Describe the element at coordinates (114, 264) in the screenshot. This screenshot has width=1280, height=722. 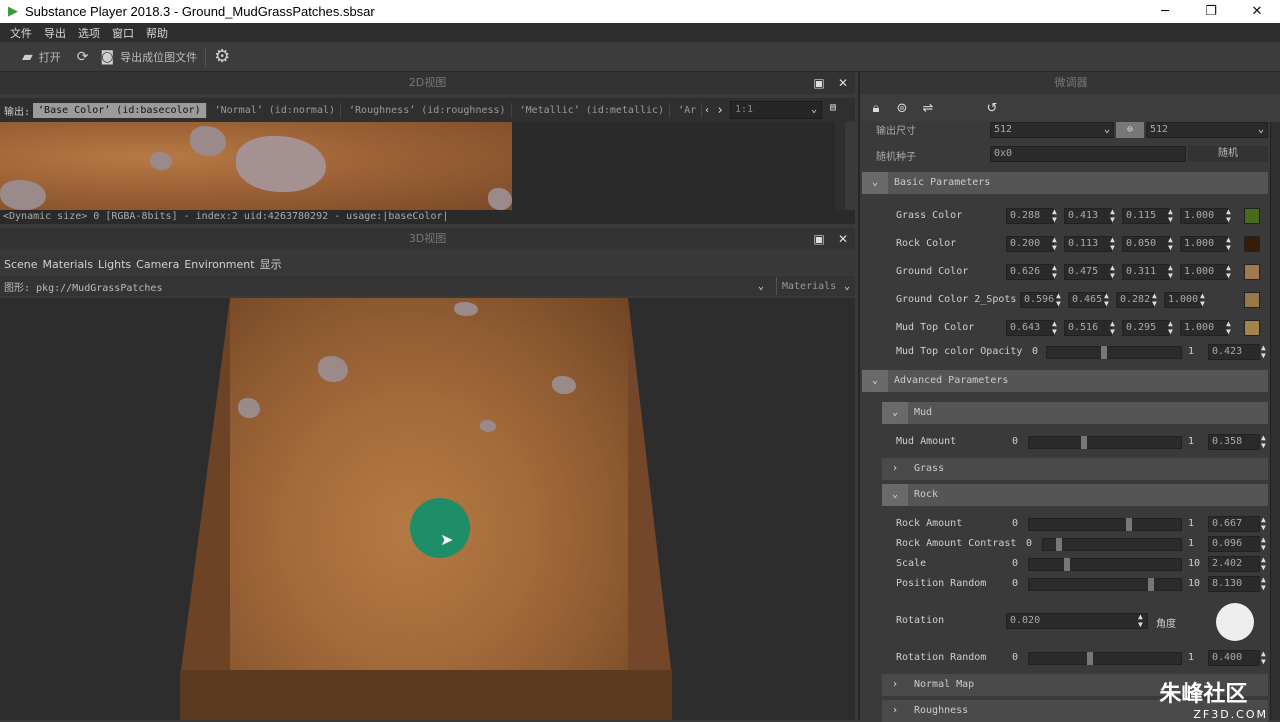
I see `menu-lights: Lights` at that location.